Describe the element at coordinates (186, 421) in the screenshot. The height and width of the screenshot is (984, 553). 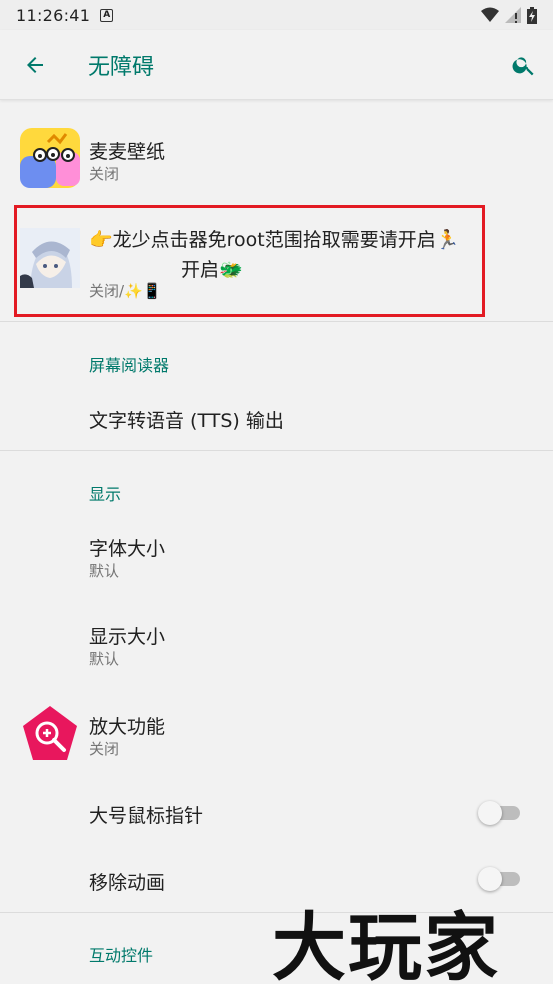
I see `tts-output-title: 文字转语音 (TTS) 输出` at that location.